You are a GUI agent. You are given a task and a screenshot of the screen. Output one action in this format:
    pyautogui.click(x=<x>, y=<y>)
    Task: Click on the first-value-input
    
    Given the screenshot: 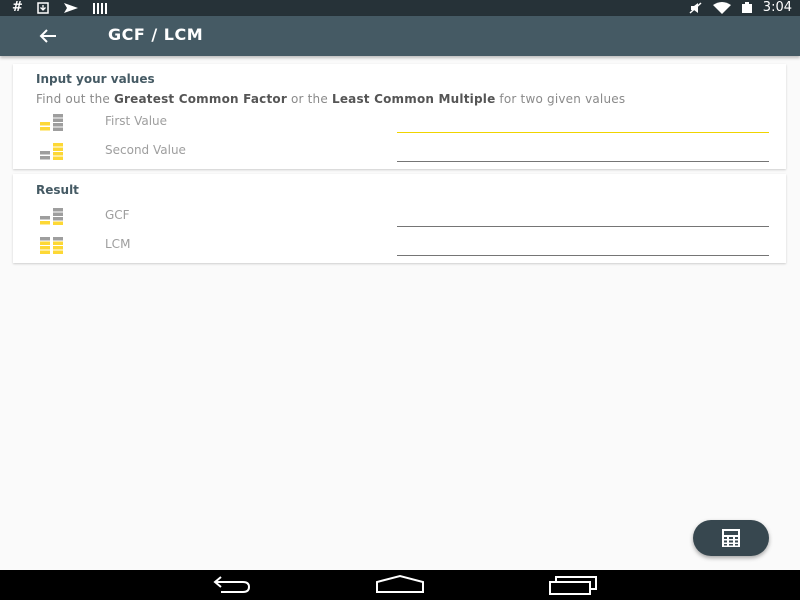 What is the action you would take?
    pyautogui.click(x=583, y=121)
    